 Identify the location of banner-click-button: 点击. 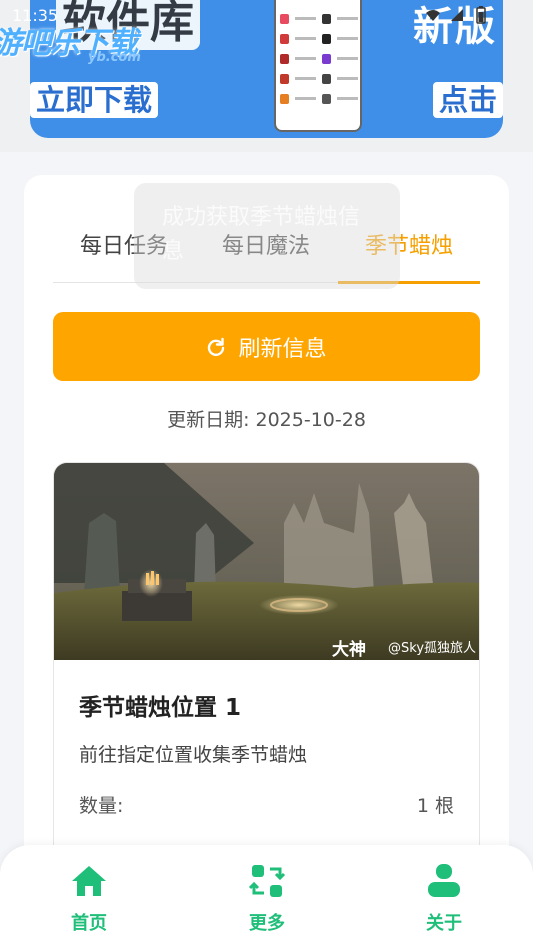
(467, 100).